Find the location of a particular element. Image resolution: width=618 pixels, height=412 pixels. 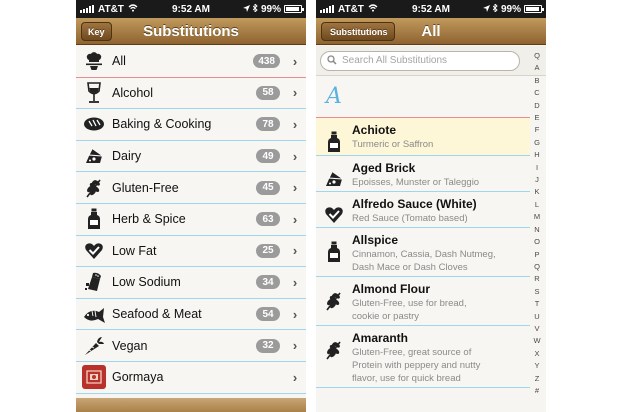

substitution-detail: Red Sauce (Tomato based) is located at coordinates (410, 218).